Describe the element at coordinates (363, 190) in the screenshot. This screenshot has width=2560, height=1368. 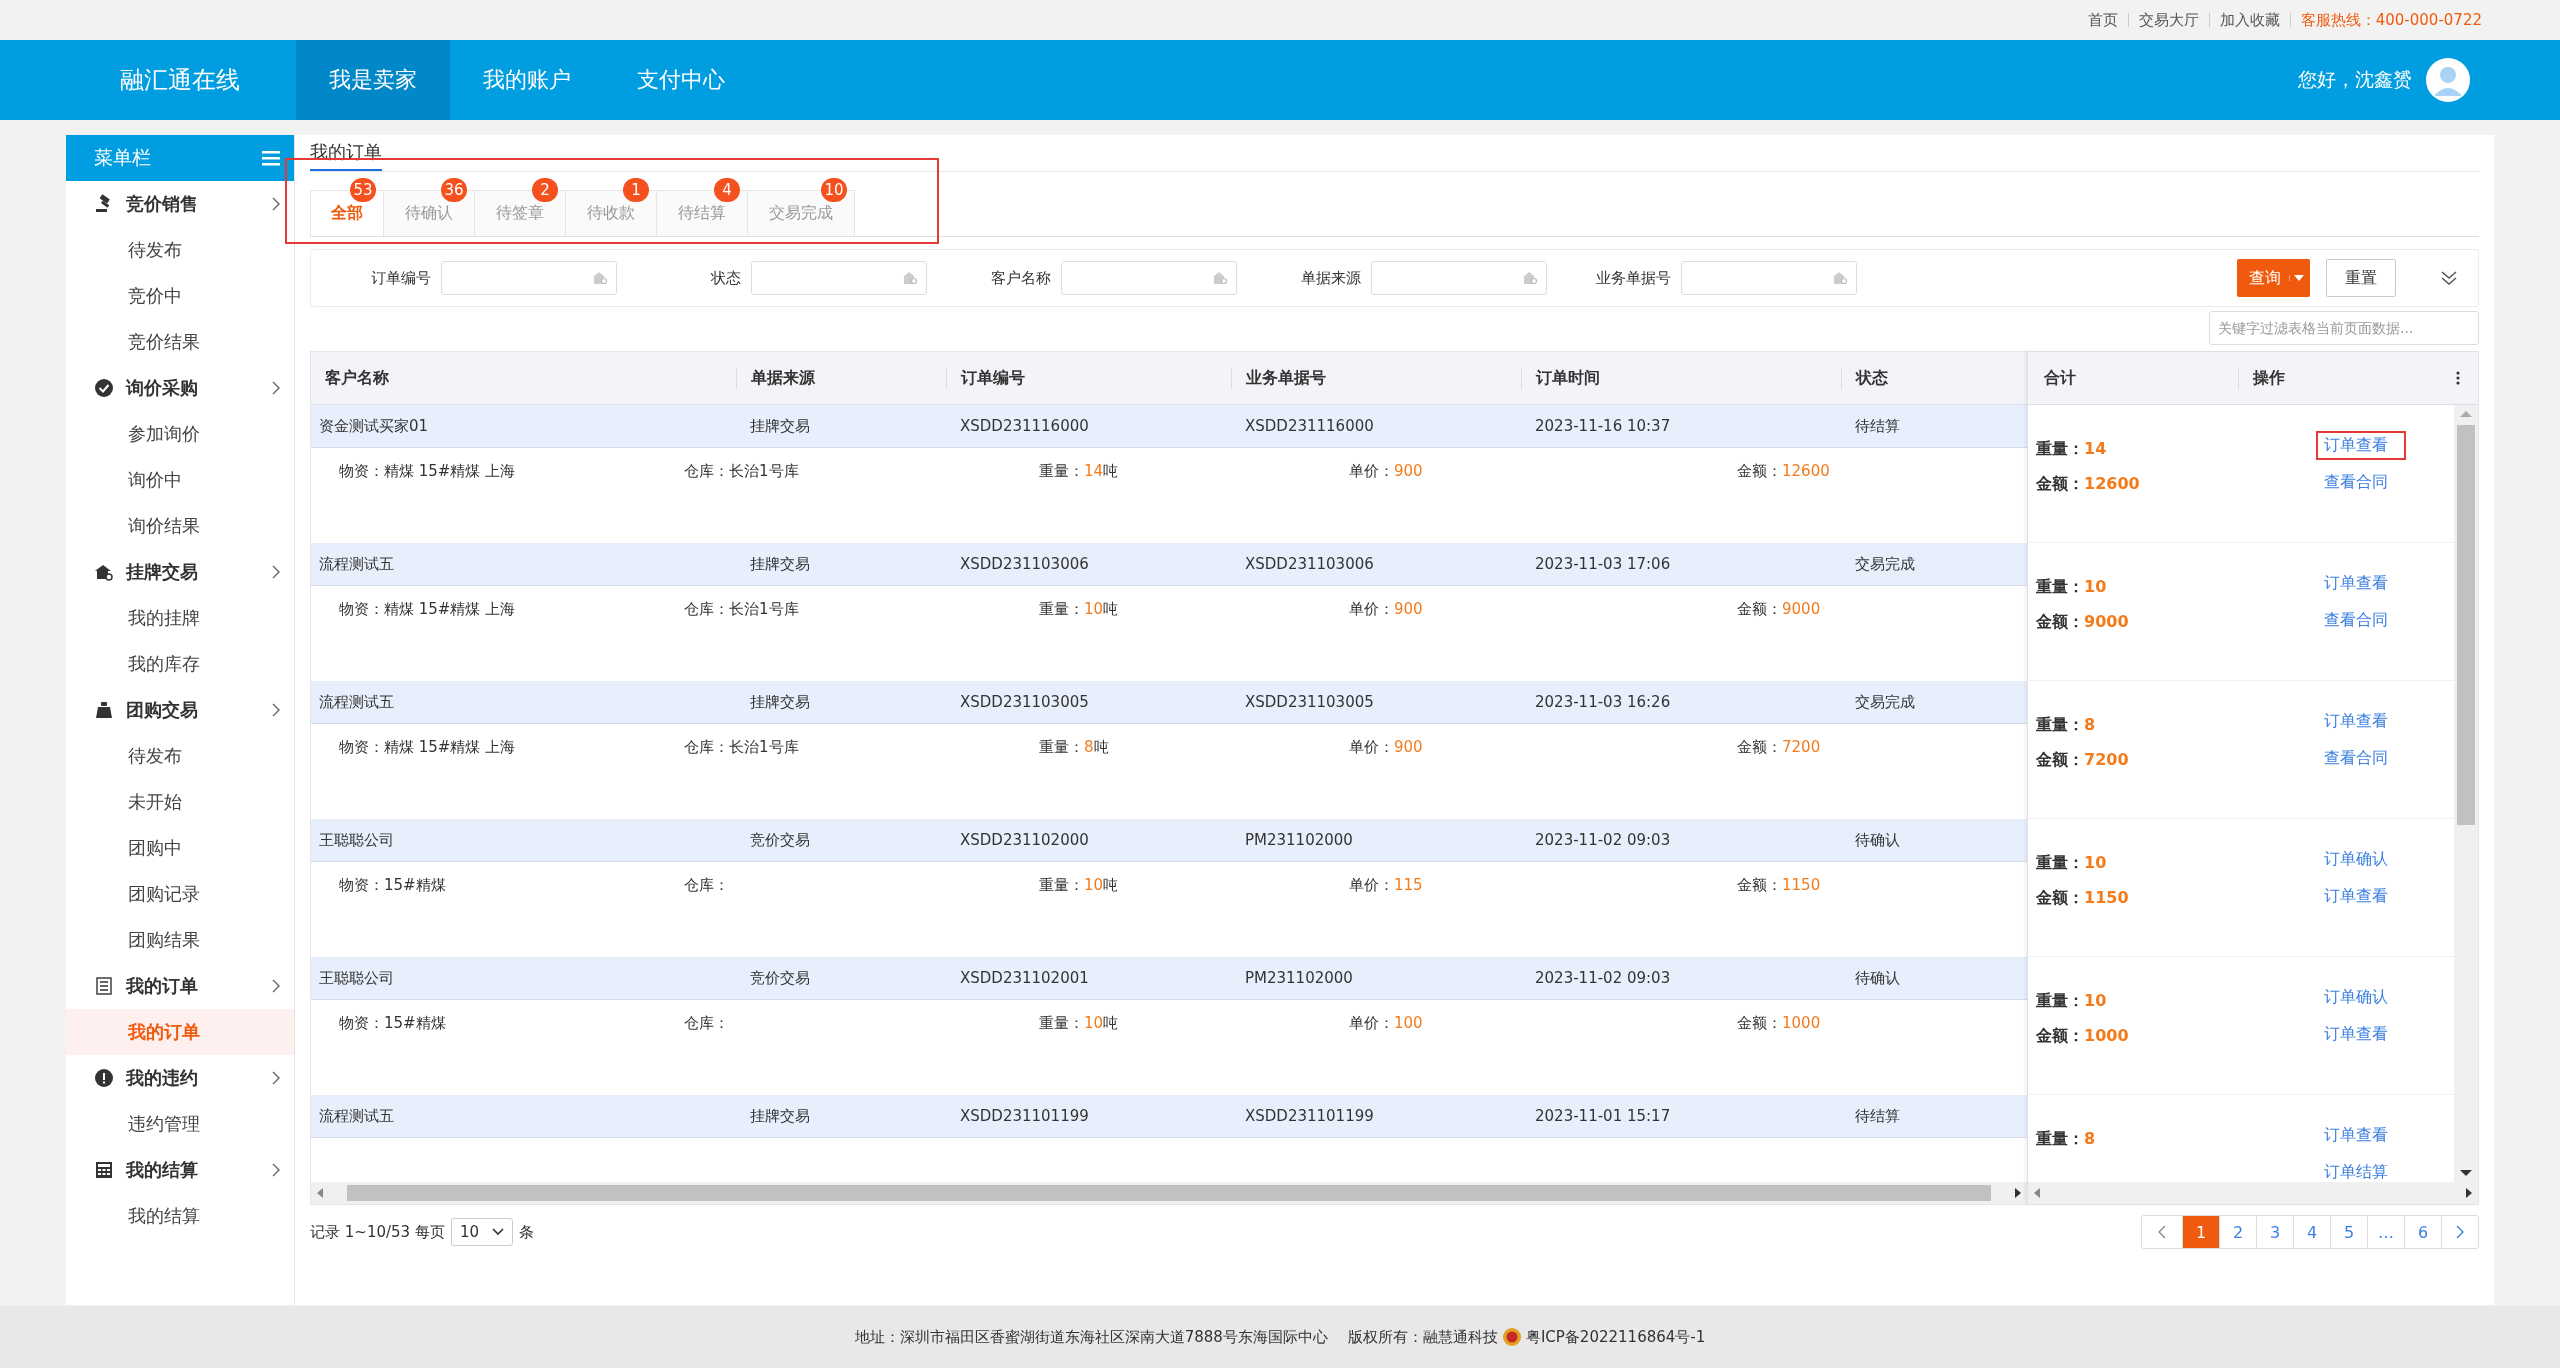
I see `count-badge: 53` at that location.